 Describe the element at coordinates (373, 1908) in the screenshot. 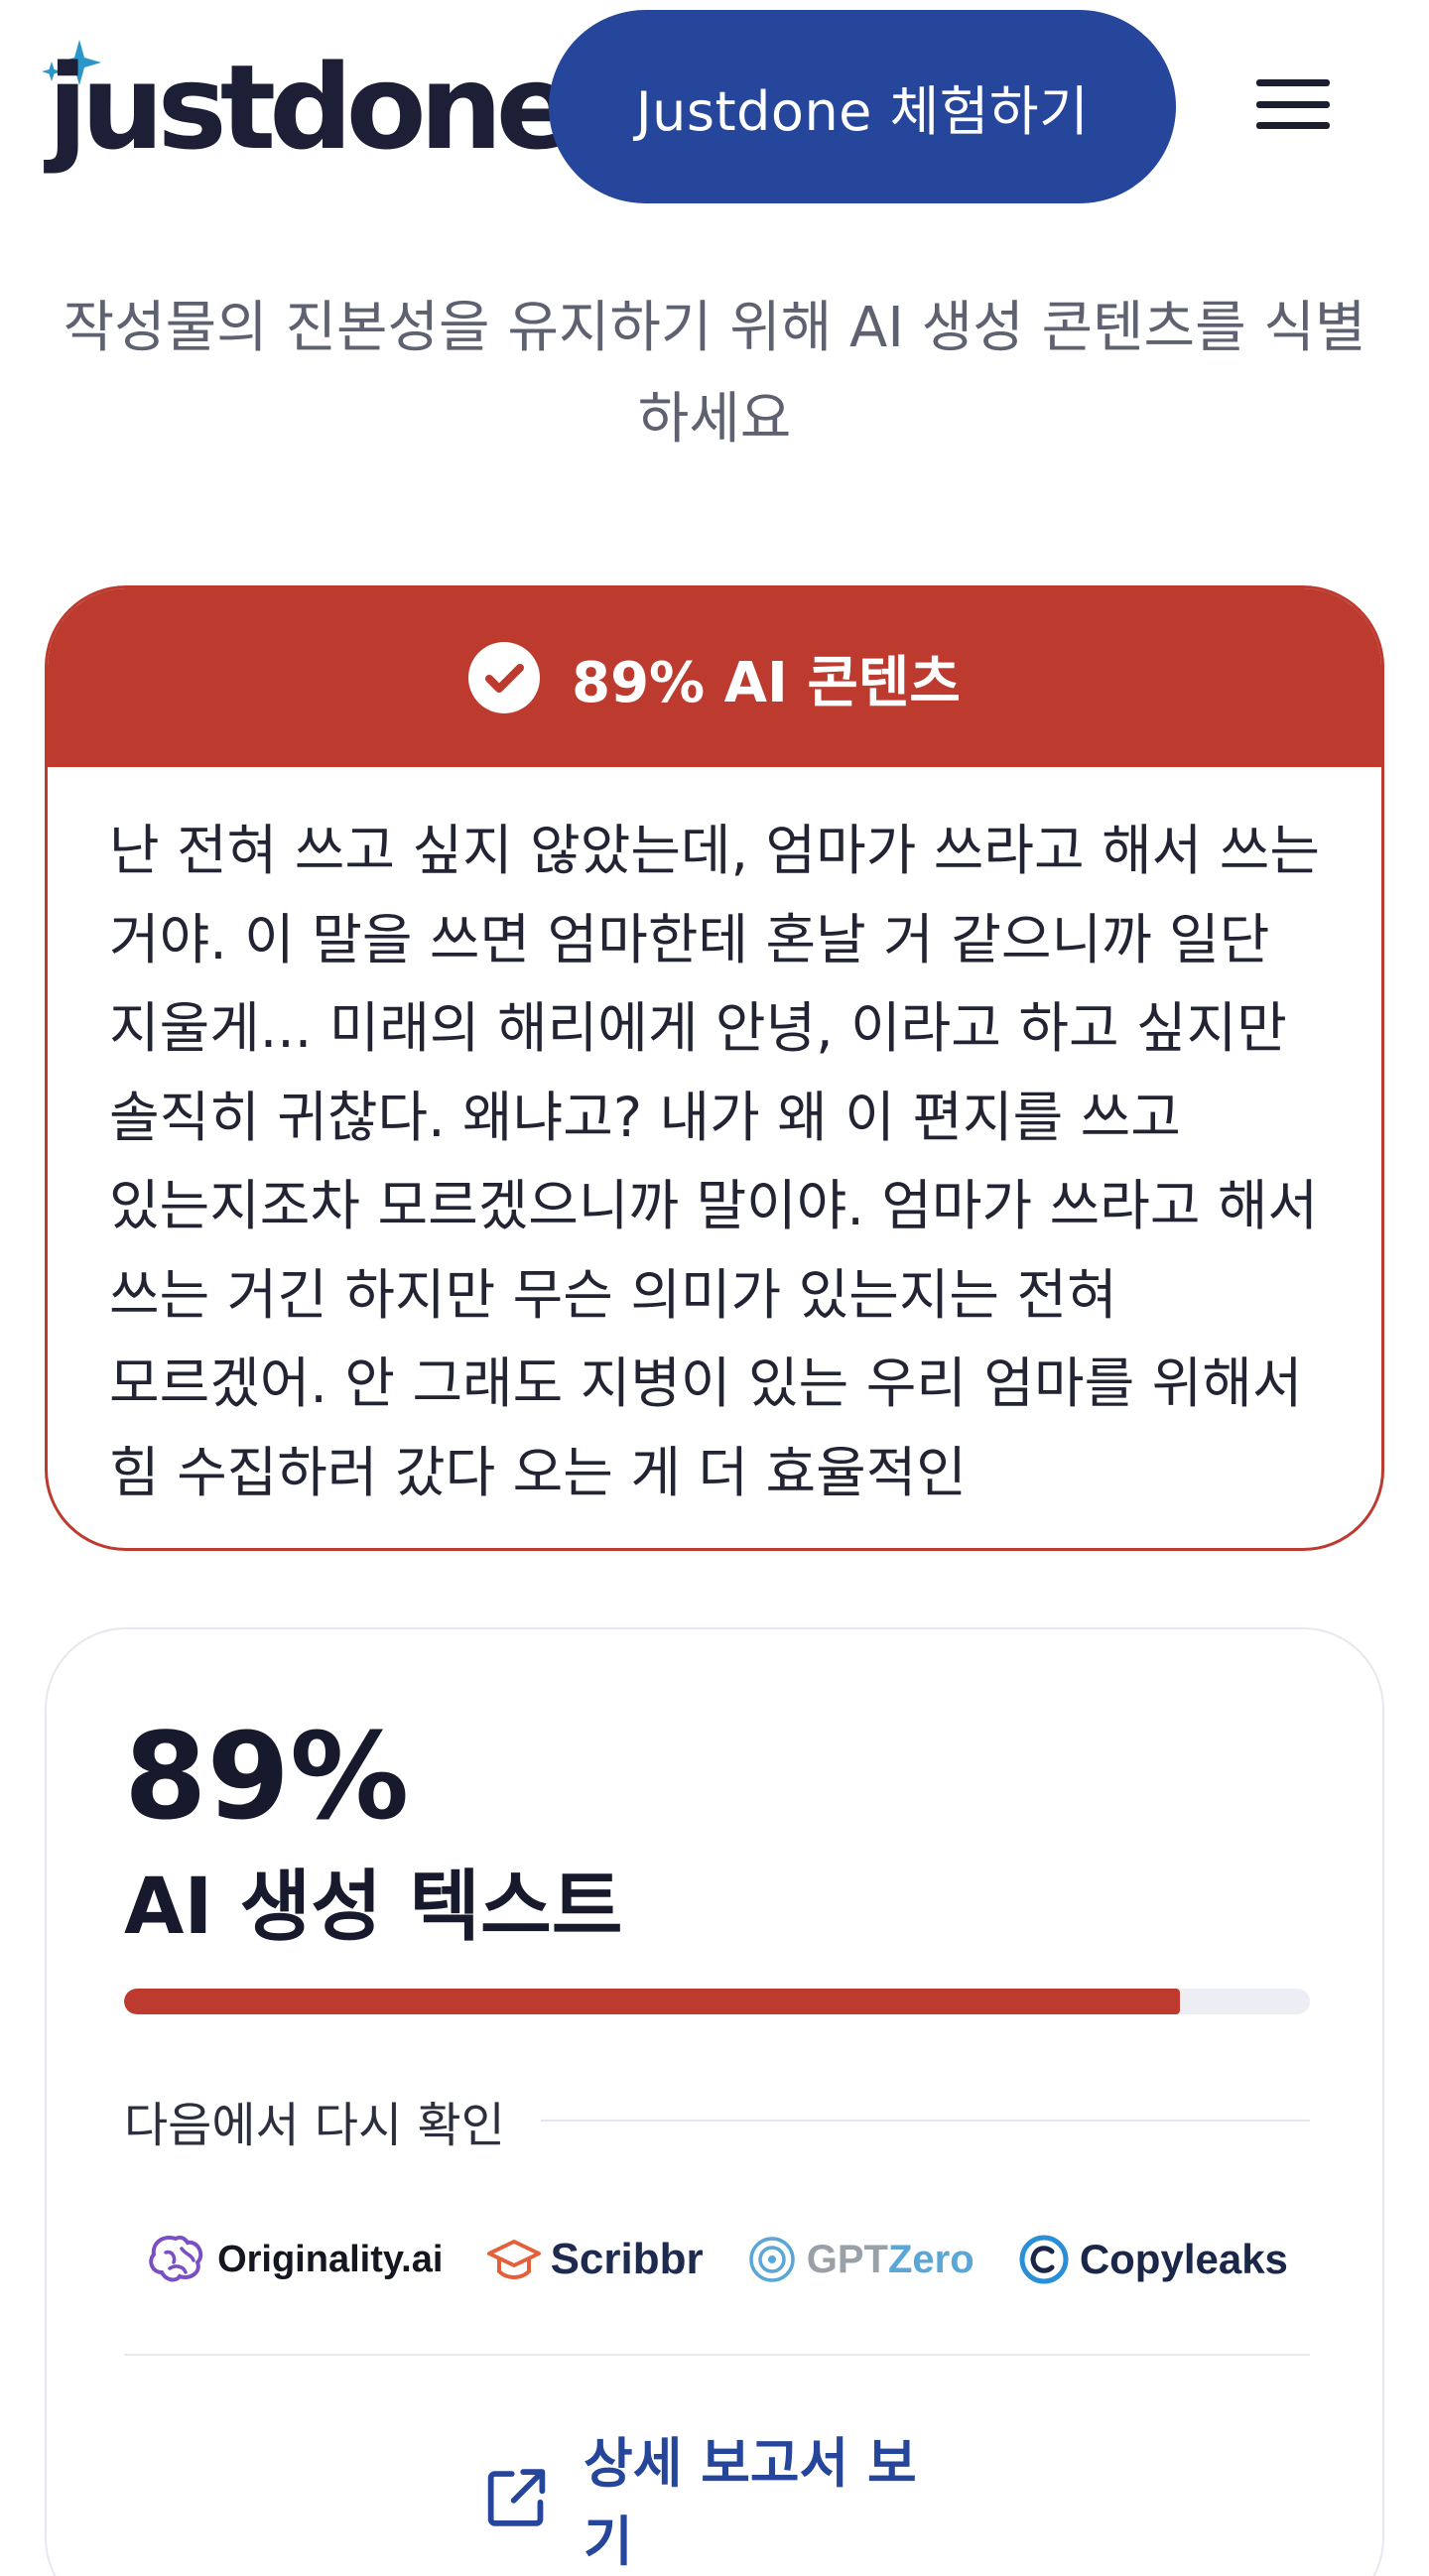

I see `ai-score-label: AI 생성 텍스트` at that location.